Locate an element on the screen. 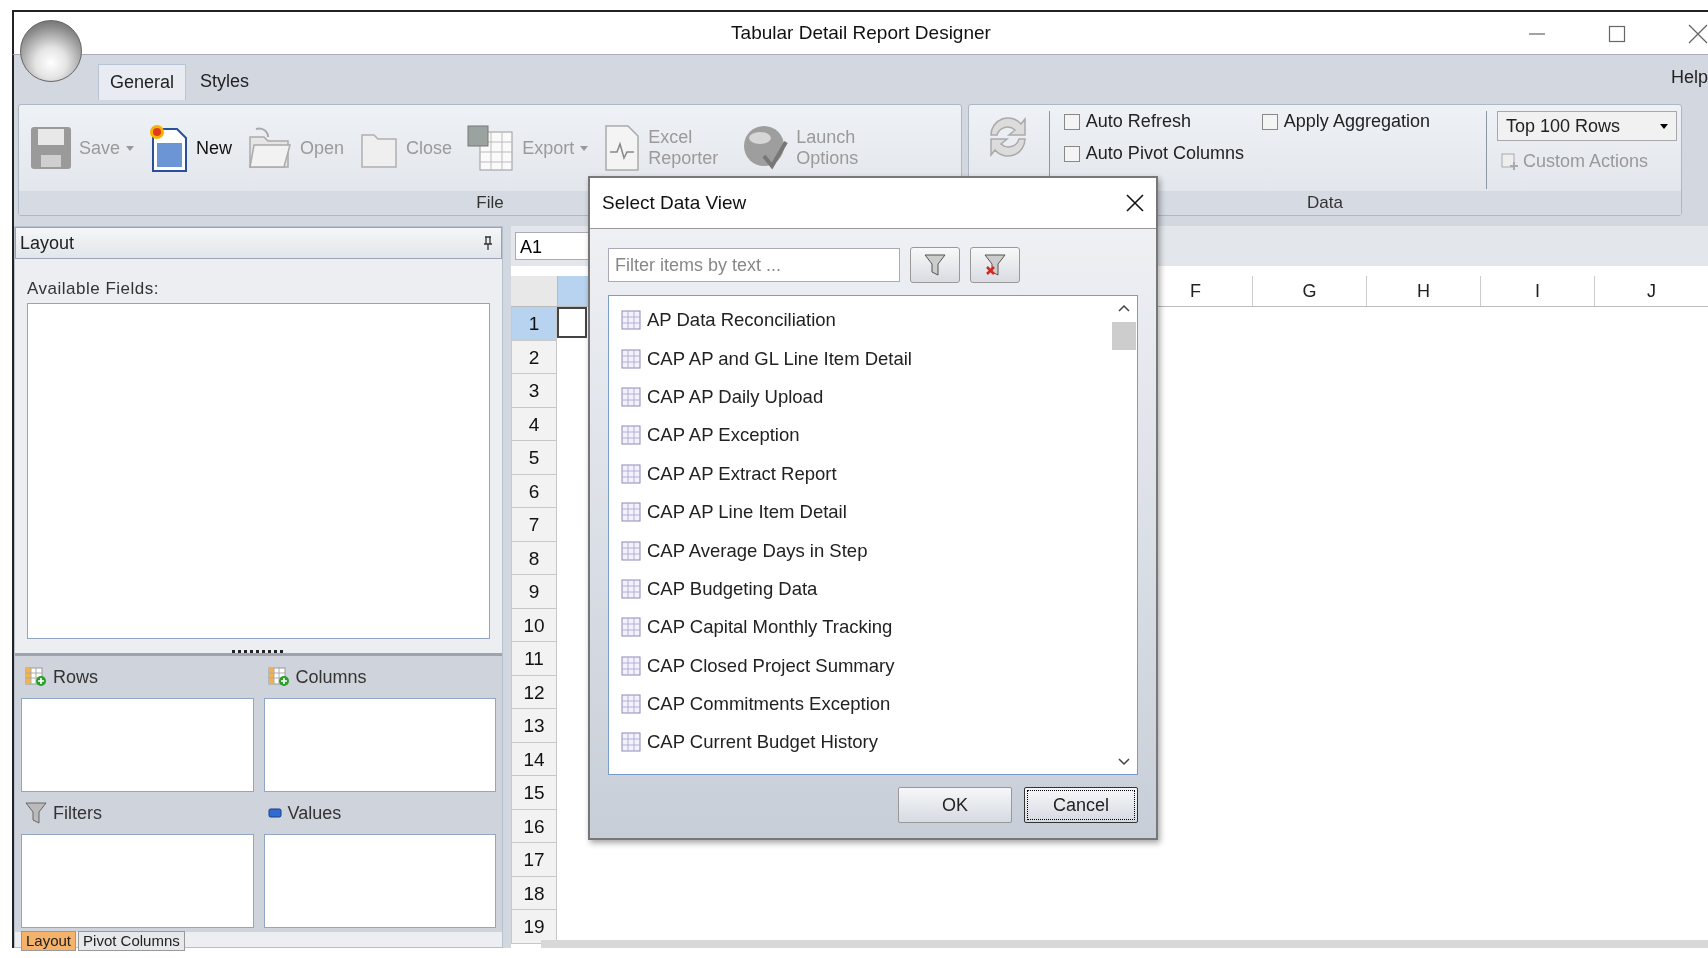  help-menu: Help is located at coordinates (1689, 77).